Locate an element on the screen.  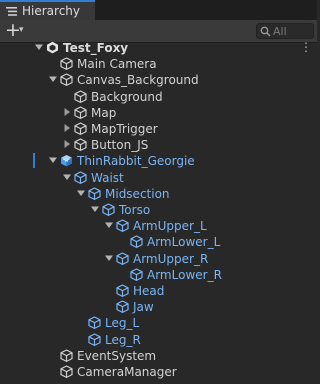
gameobject-label: Map is located at coordinates (104, 112).